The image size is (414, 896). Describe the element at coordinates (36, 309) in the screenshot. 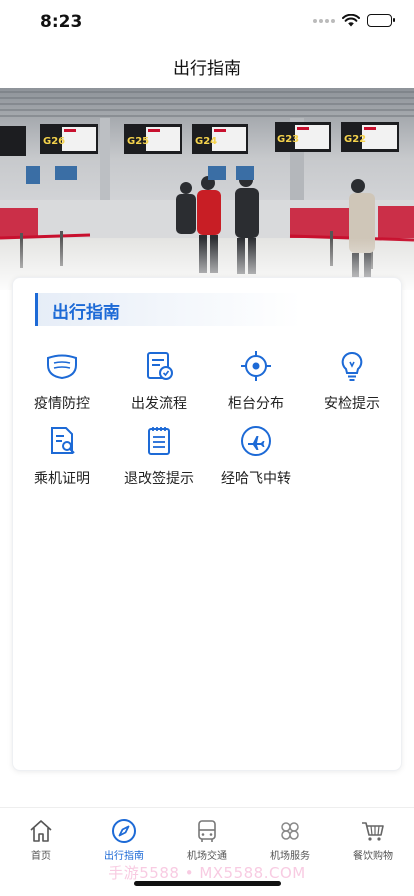

I see `section-header-accent` at that location.